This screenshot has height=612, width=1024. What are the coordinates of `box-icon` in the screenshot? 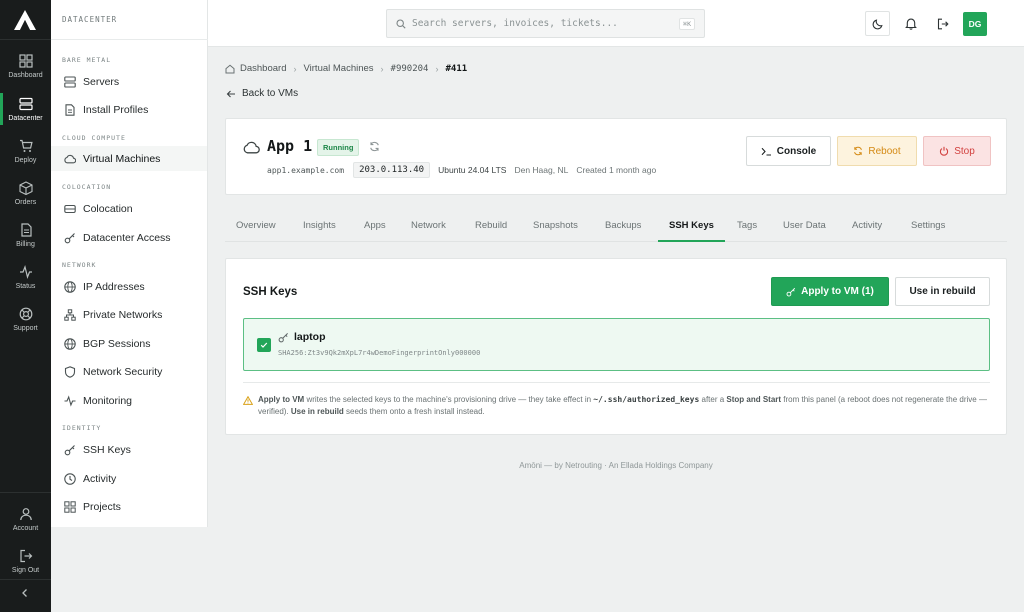 It's located at (25, 188).